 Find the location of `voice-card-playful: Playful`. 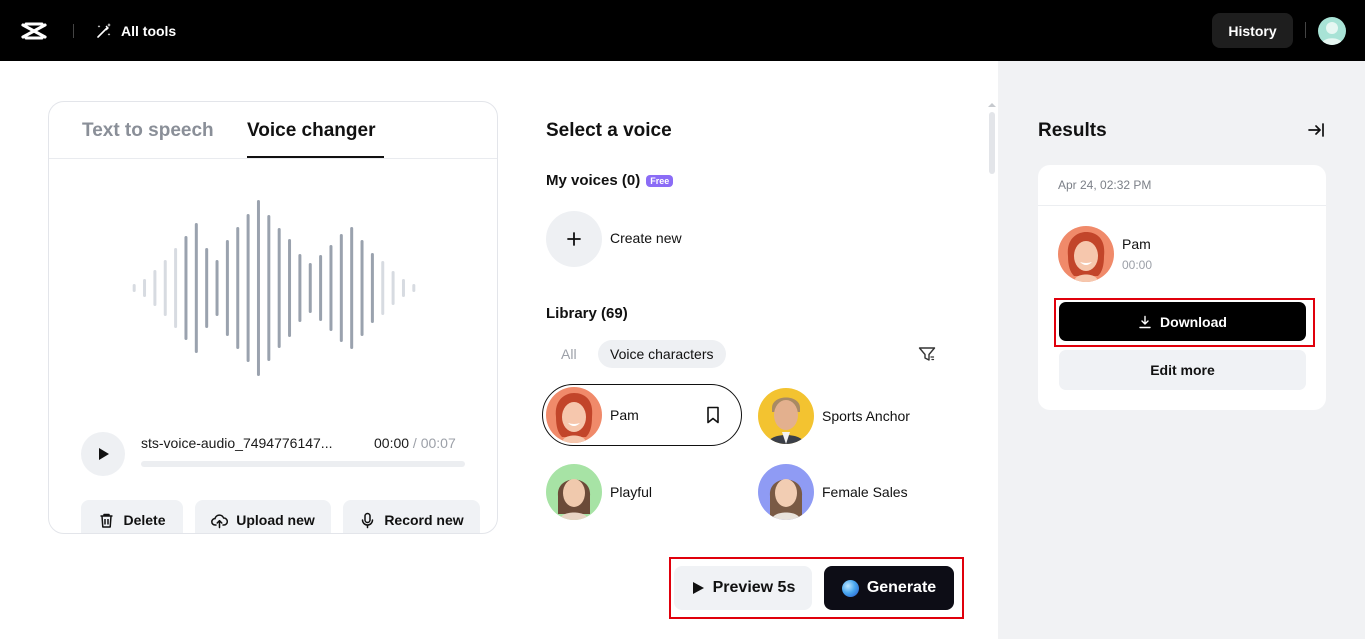

voice-card-playful: Playful is located at coordinates (599, 492).